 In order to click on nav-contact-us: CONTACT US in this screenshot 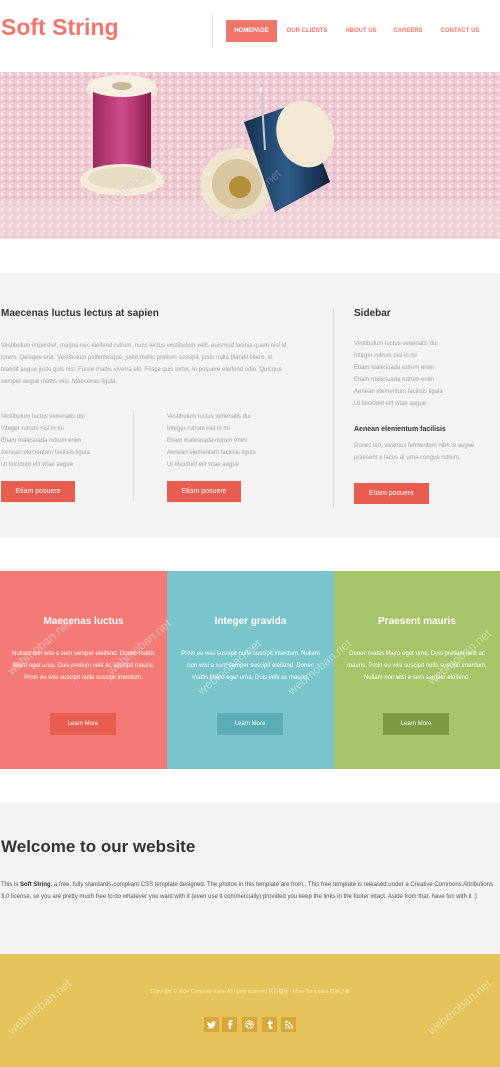, I will do `click(460, 31)`.